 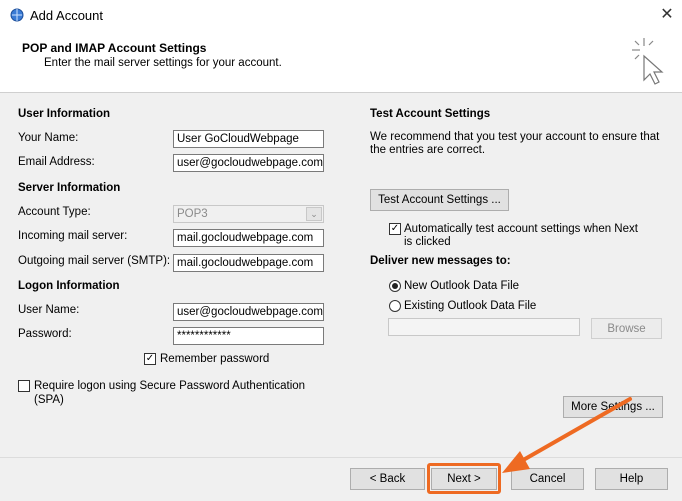 What do you see at coordinates (314, 214) in the screenshot?
I see `chevron-down-icon: ⌄` at bounding box center [314, 214].